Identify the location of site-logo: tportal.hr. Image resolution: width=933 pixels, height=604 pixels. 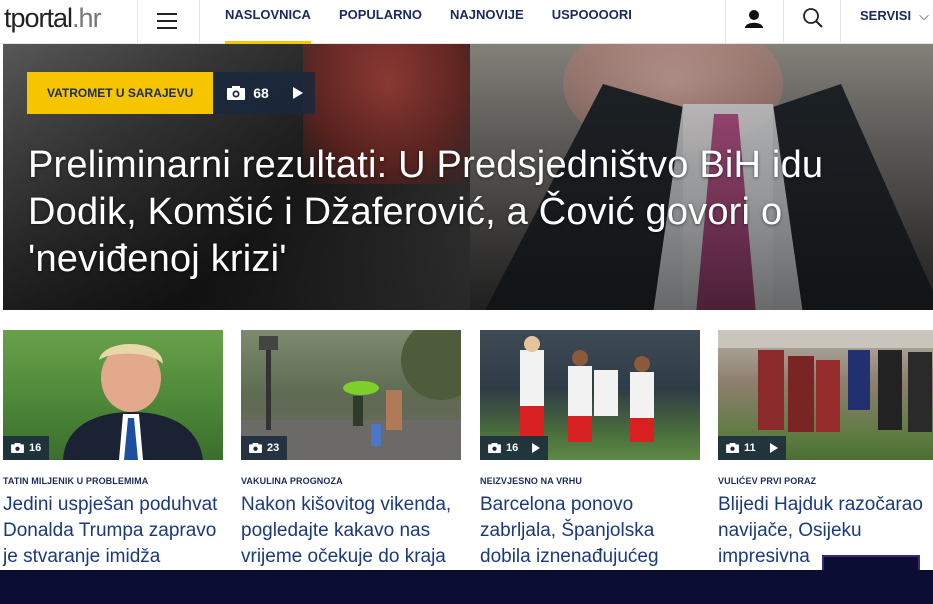
(53, 18).